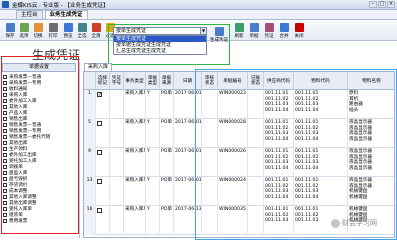 Image resolution: width=397 pixels, height=241 pixels. I want to click on column-header: 事务类型, so click(135, 81).